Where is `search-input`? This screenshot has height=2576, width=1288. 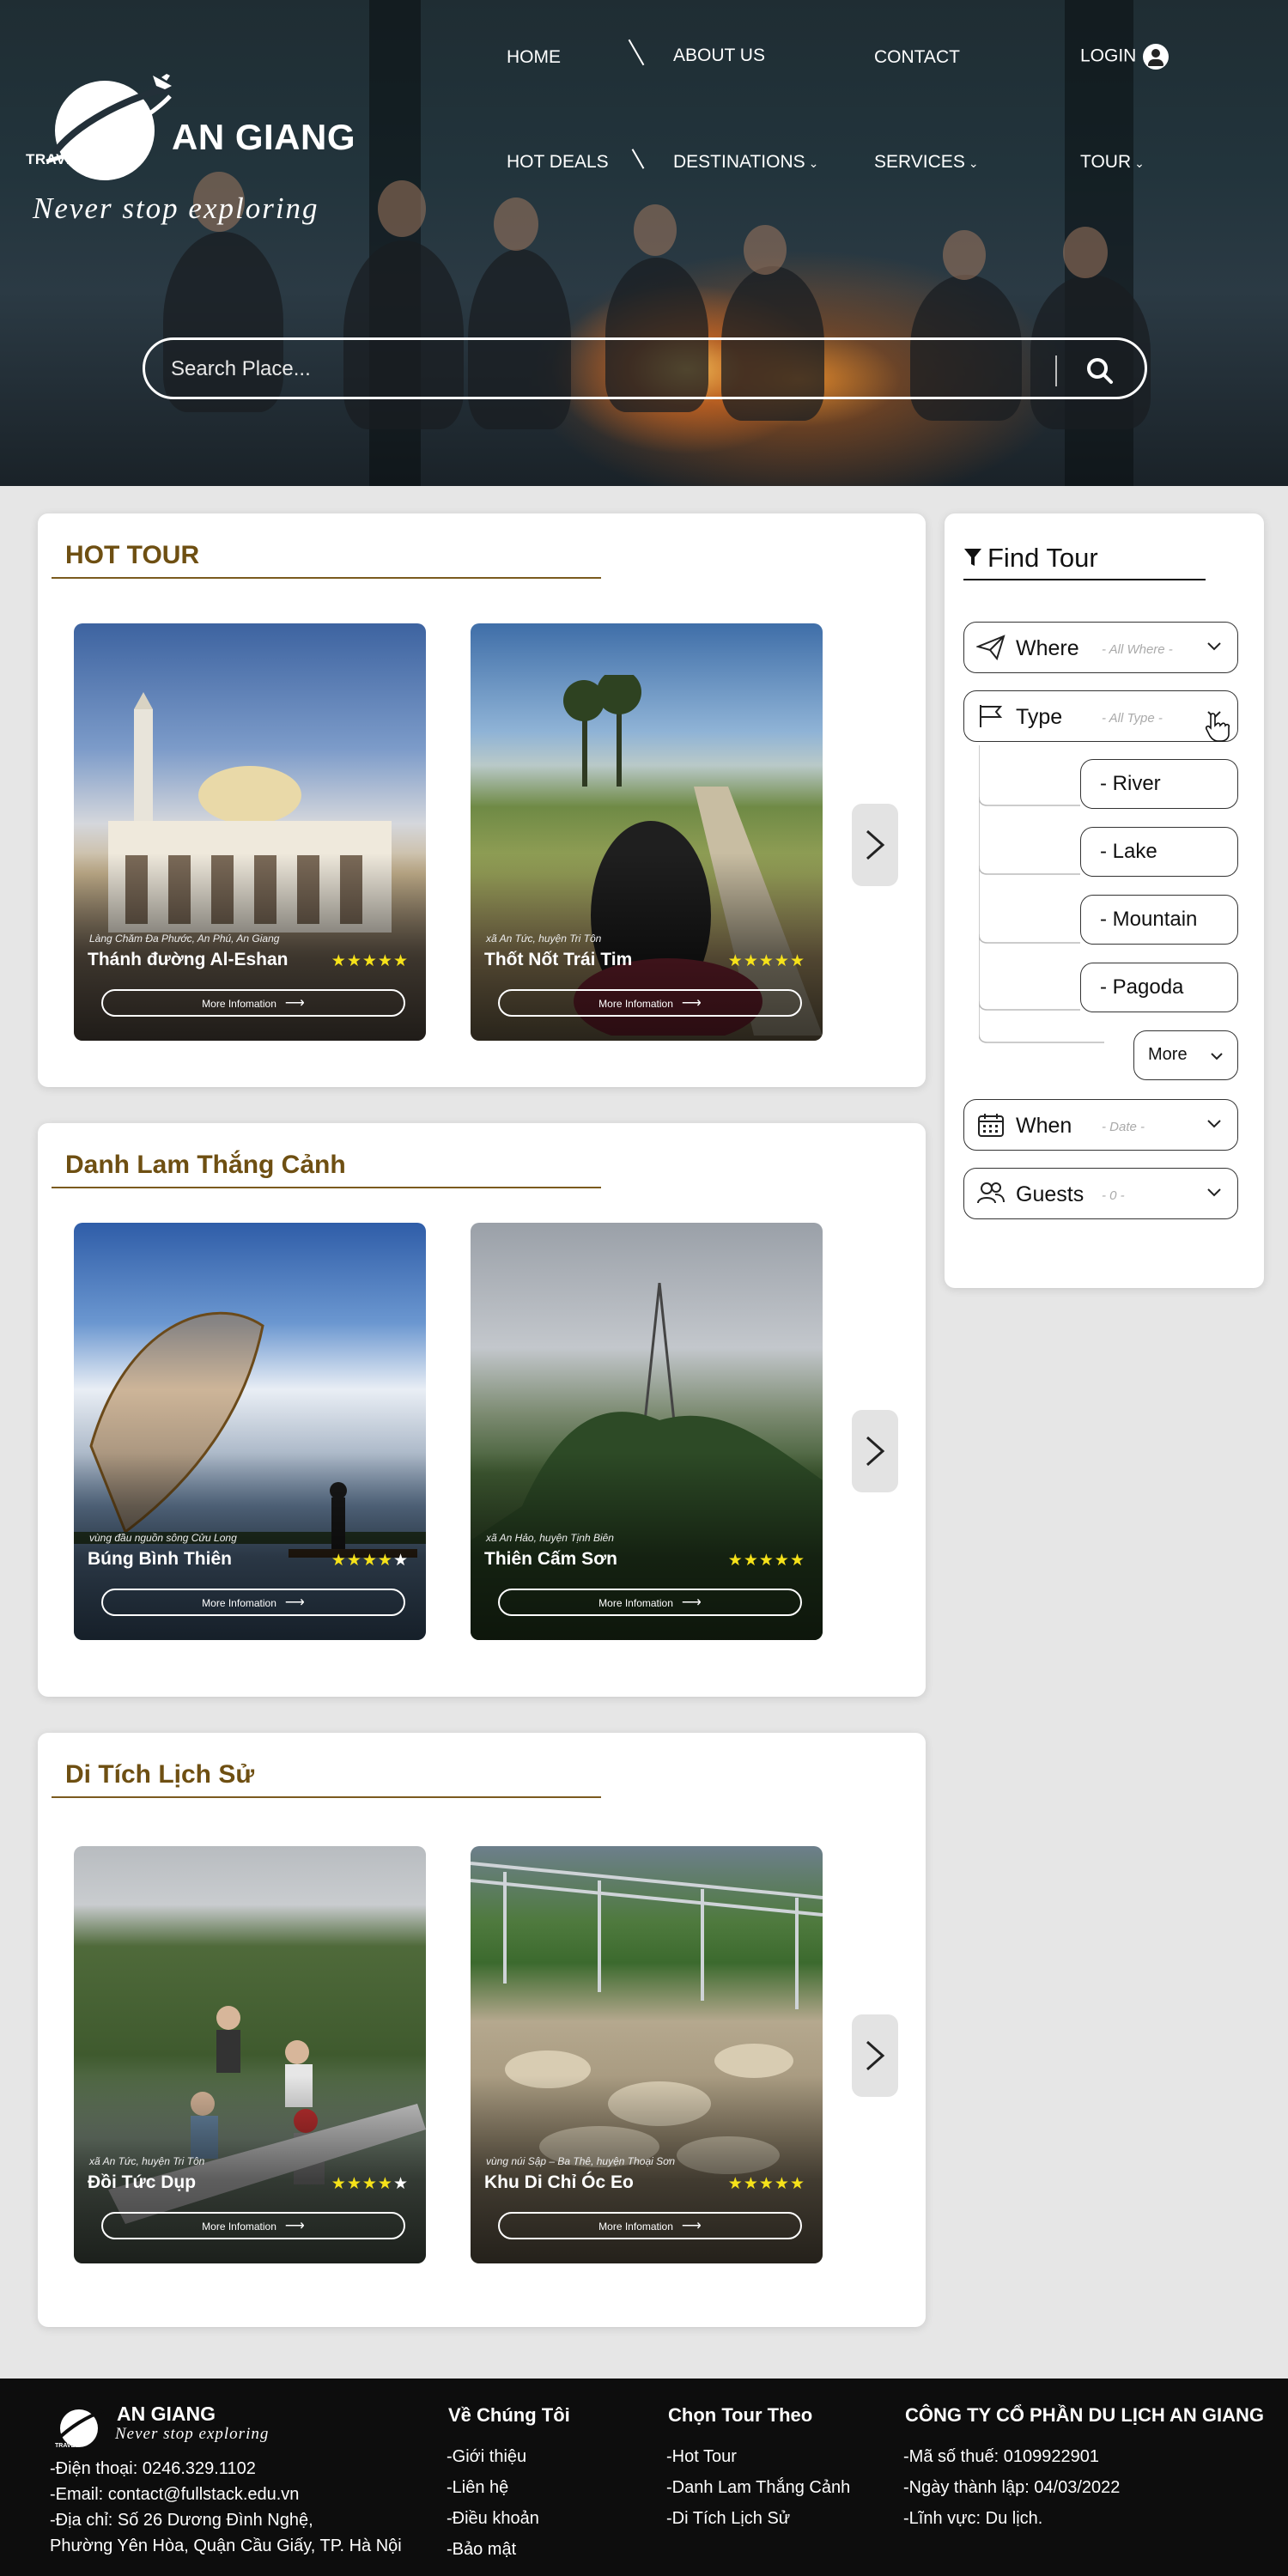 search-input is located at coordinates (600, 369).